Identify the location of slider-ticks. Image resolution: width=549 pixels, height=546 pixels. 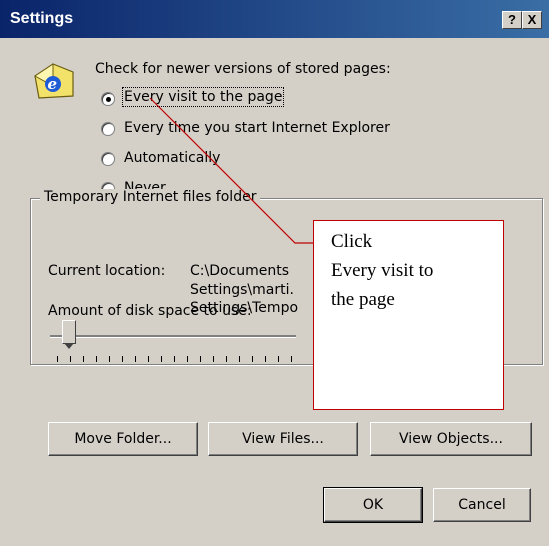
(177, 359).